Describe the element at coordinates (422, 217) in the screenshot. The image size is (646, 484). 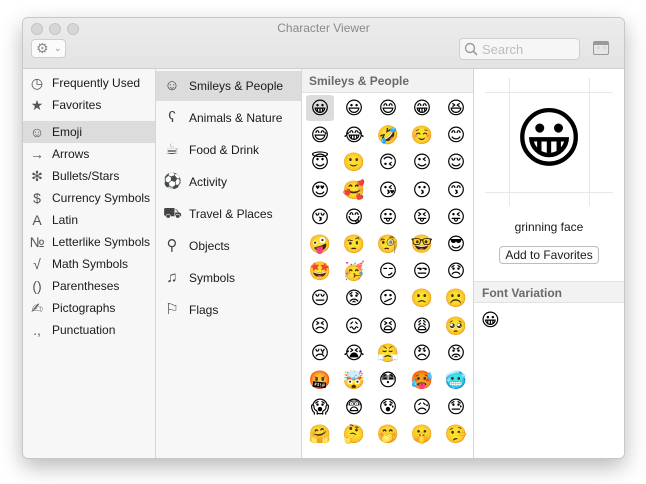
I see `emoji-cell: 😝` at that location.